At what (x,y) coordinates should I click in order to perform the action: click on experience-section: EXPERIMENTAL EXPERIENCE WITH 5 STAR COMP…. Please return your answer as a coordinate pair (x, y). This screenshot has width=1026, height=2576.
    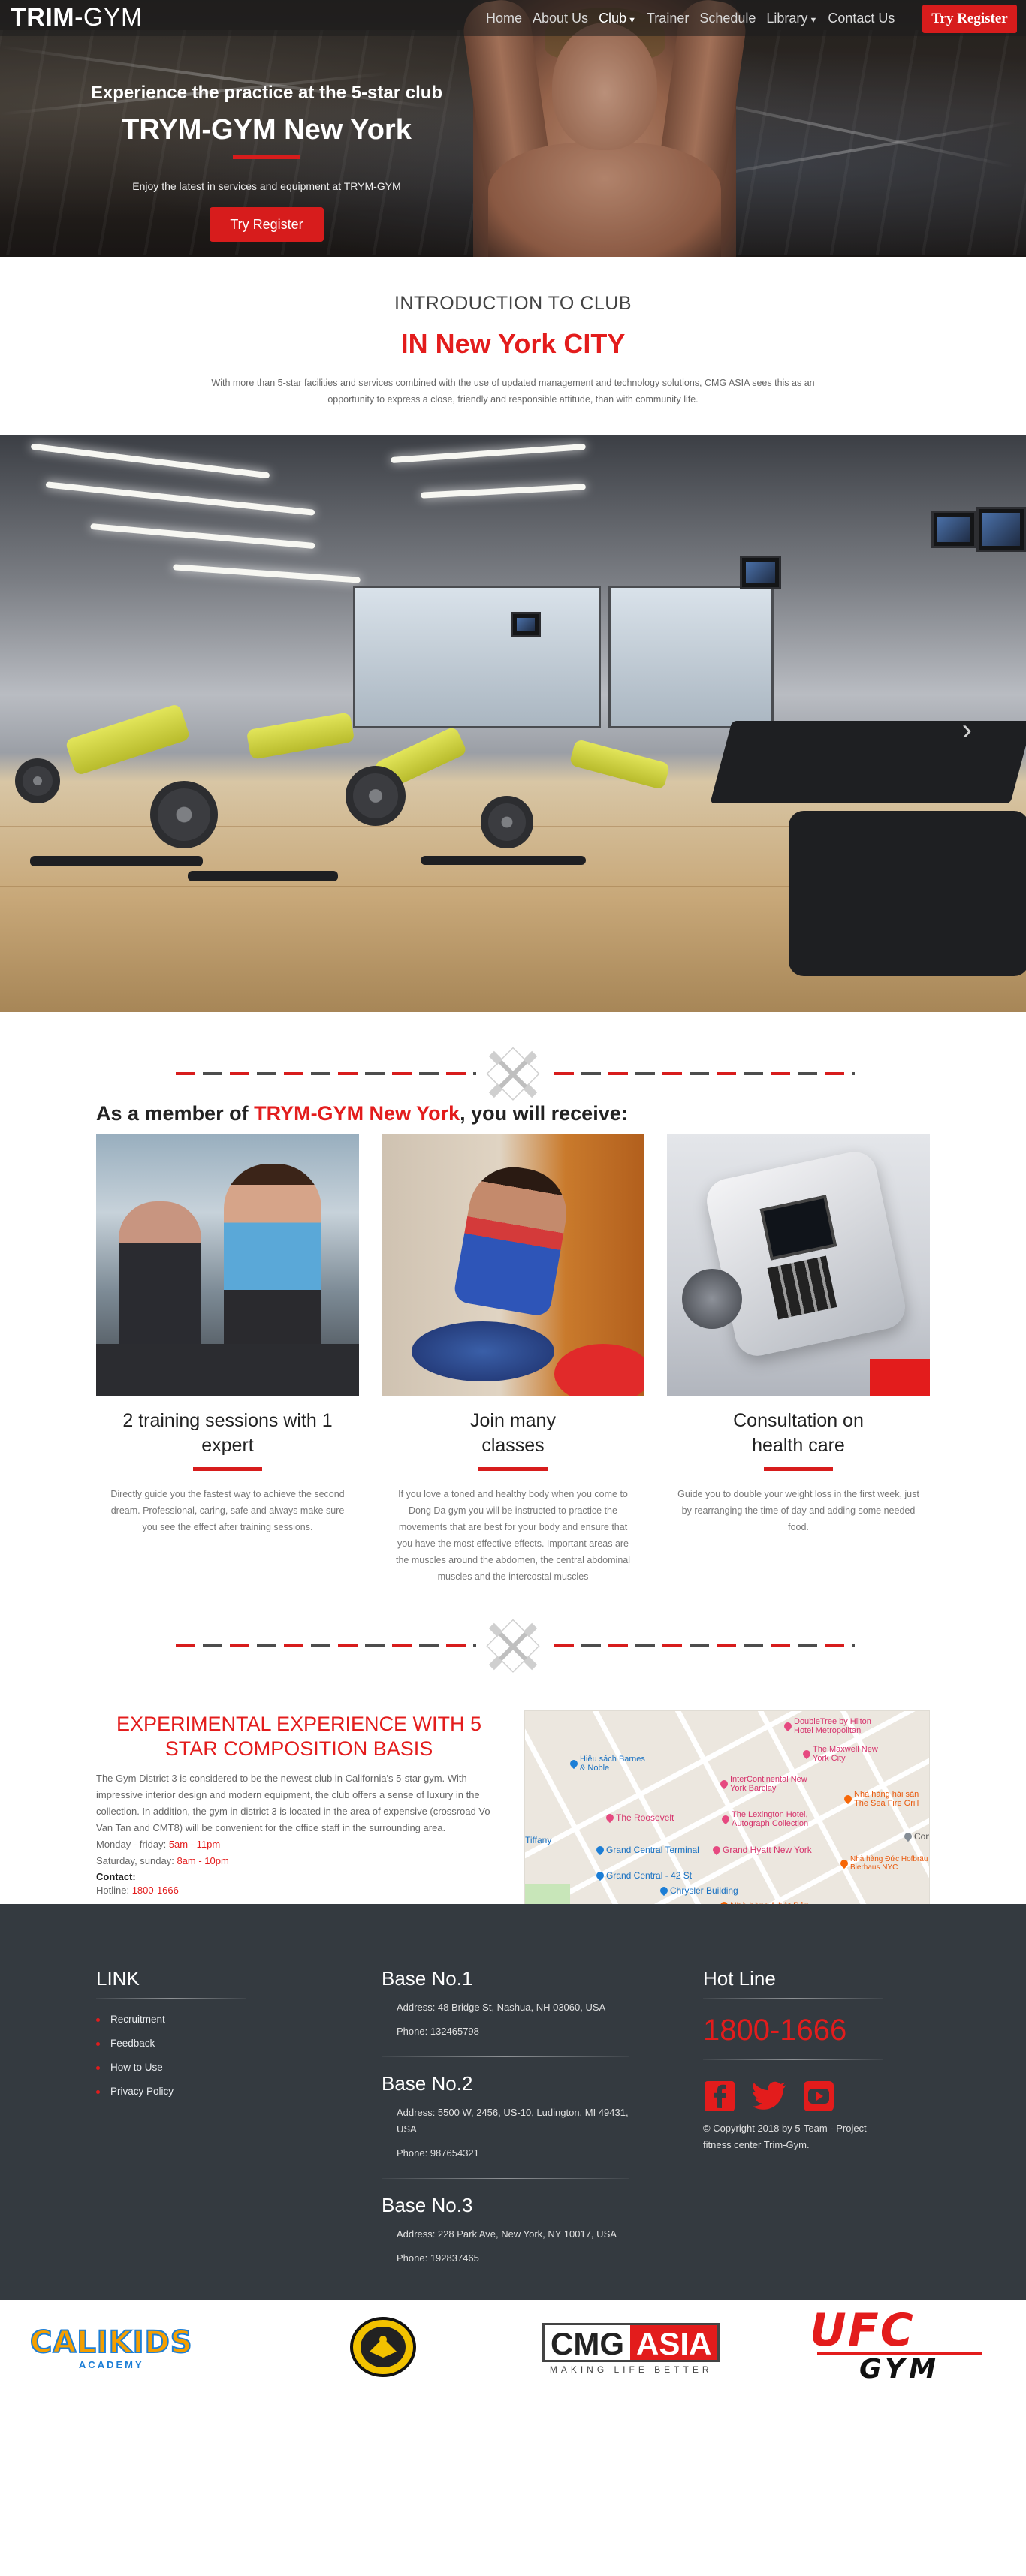
    Looking at the image, I should click on (299, 1805).